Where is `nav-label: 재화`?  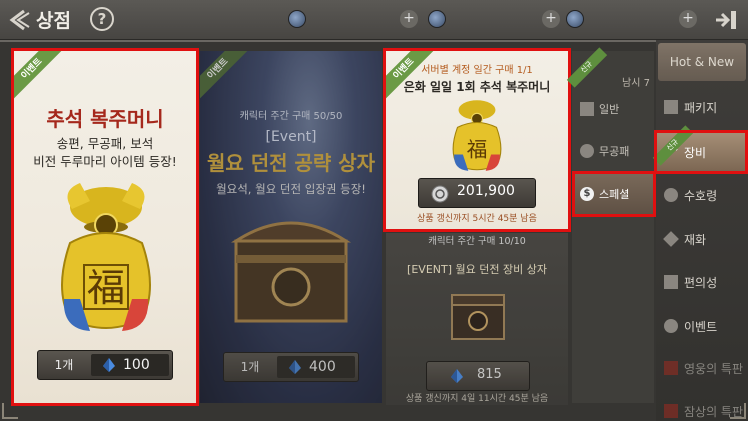 nav-label: 재화 is located at coordinates (695, 239).